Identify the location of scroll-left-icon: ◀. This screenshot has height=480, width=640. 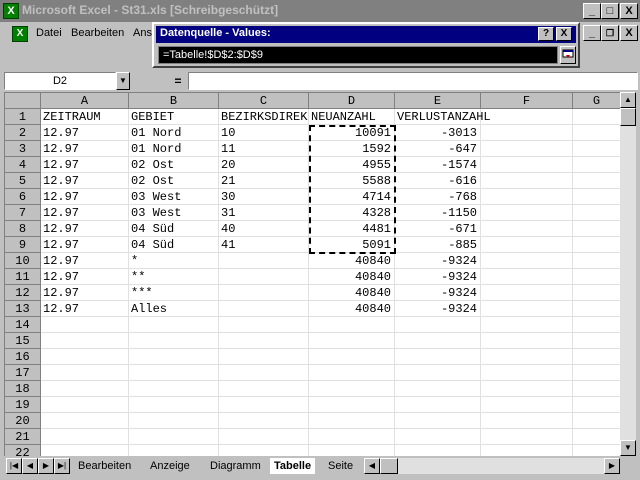
(372, 466).